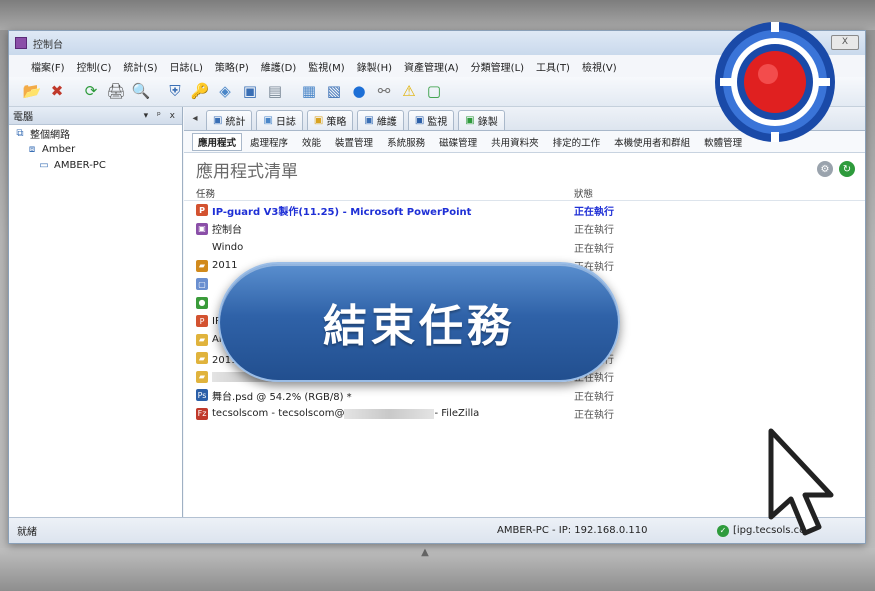  What do you see at coordinates (250, 92) in the screenshot?
I see `screen-icon: ▣` at bounding box center [250, 92].